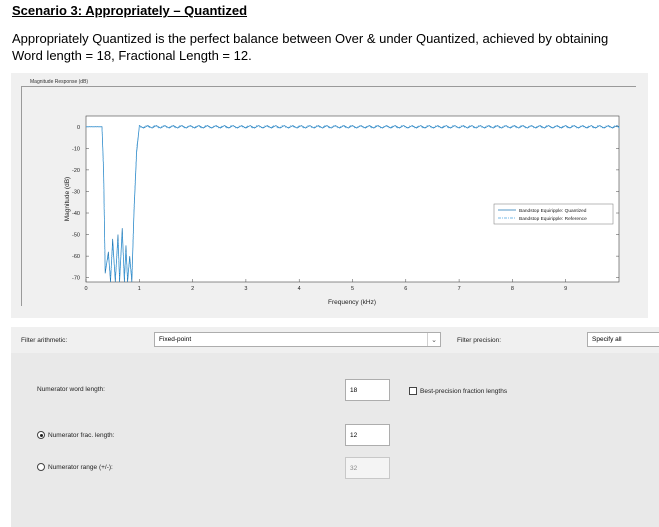  I want to click on y-tick-label: -60, so click(76, 257).